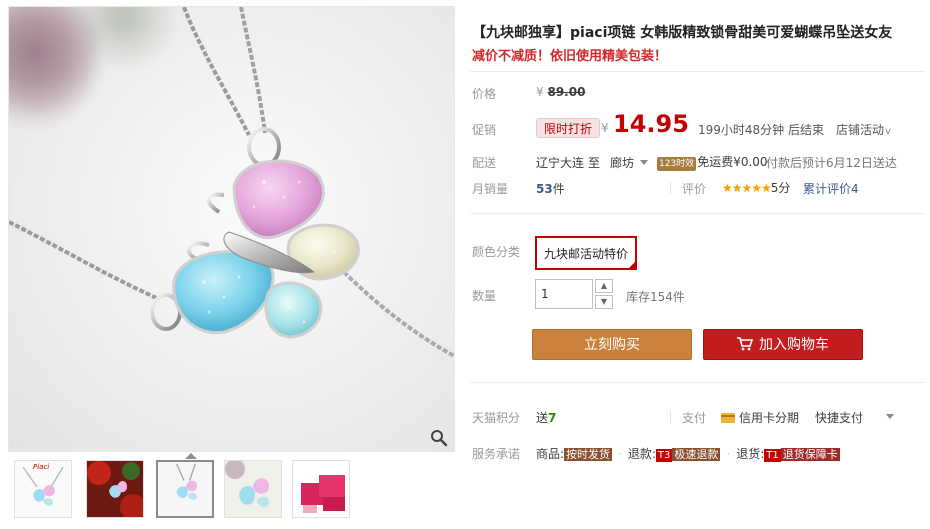  Describe the element at coordinates (622, 163) in the screenshot. I see `ship-to-city: 廊坊` at that location.